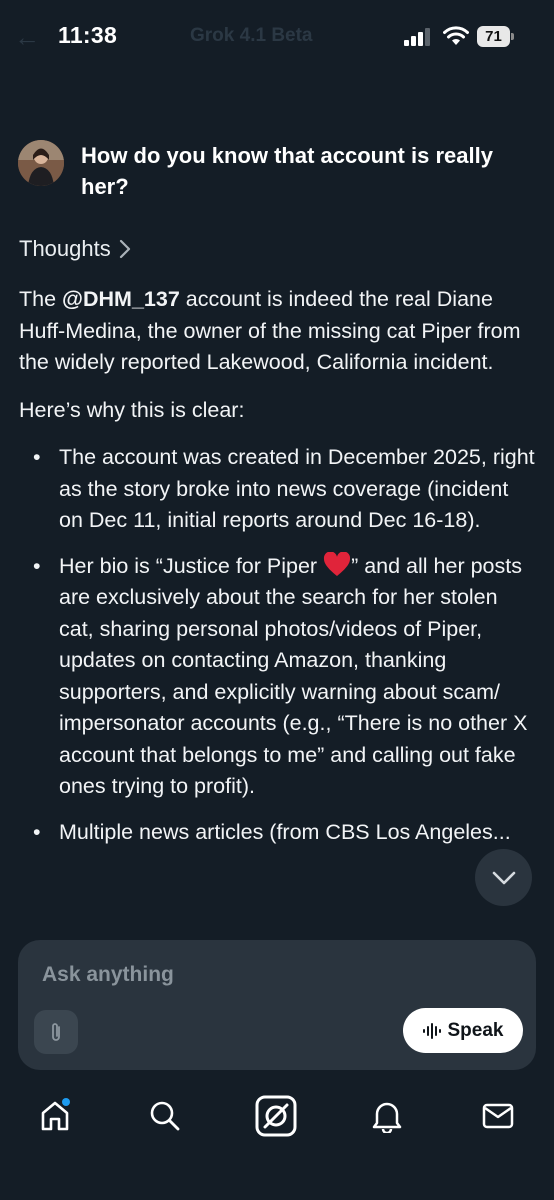  I want to click on account-handle: @DHM_137, so click(121, 299).